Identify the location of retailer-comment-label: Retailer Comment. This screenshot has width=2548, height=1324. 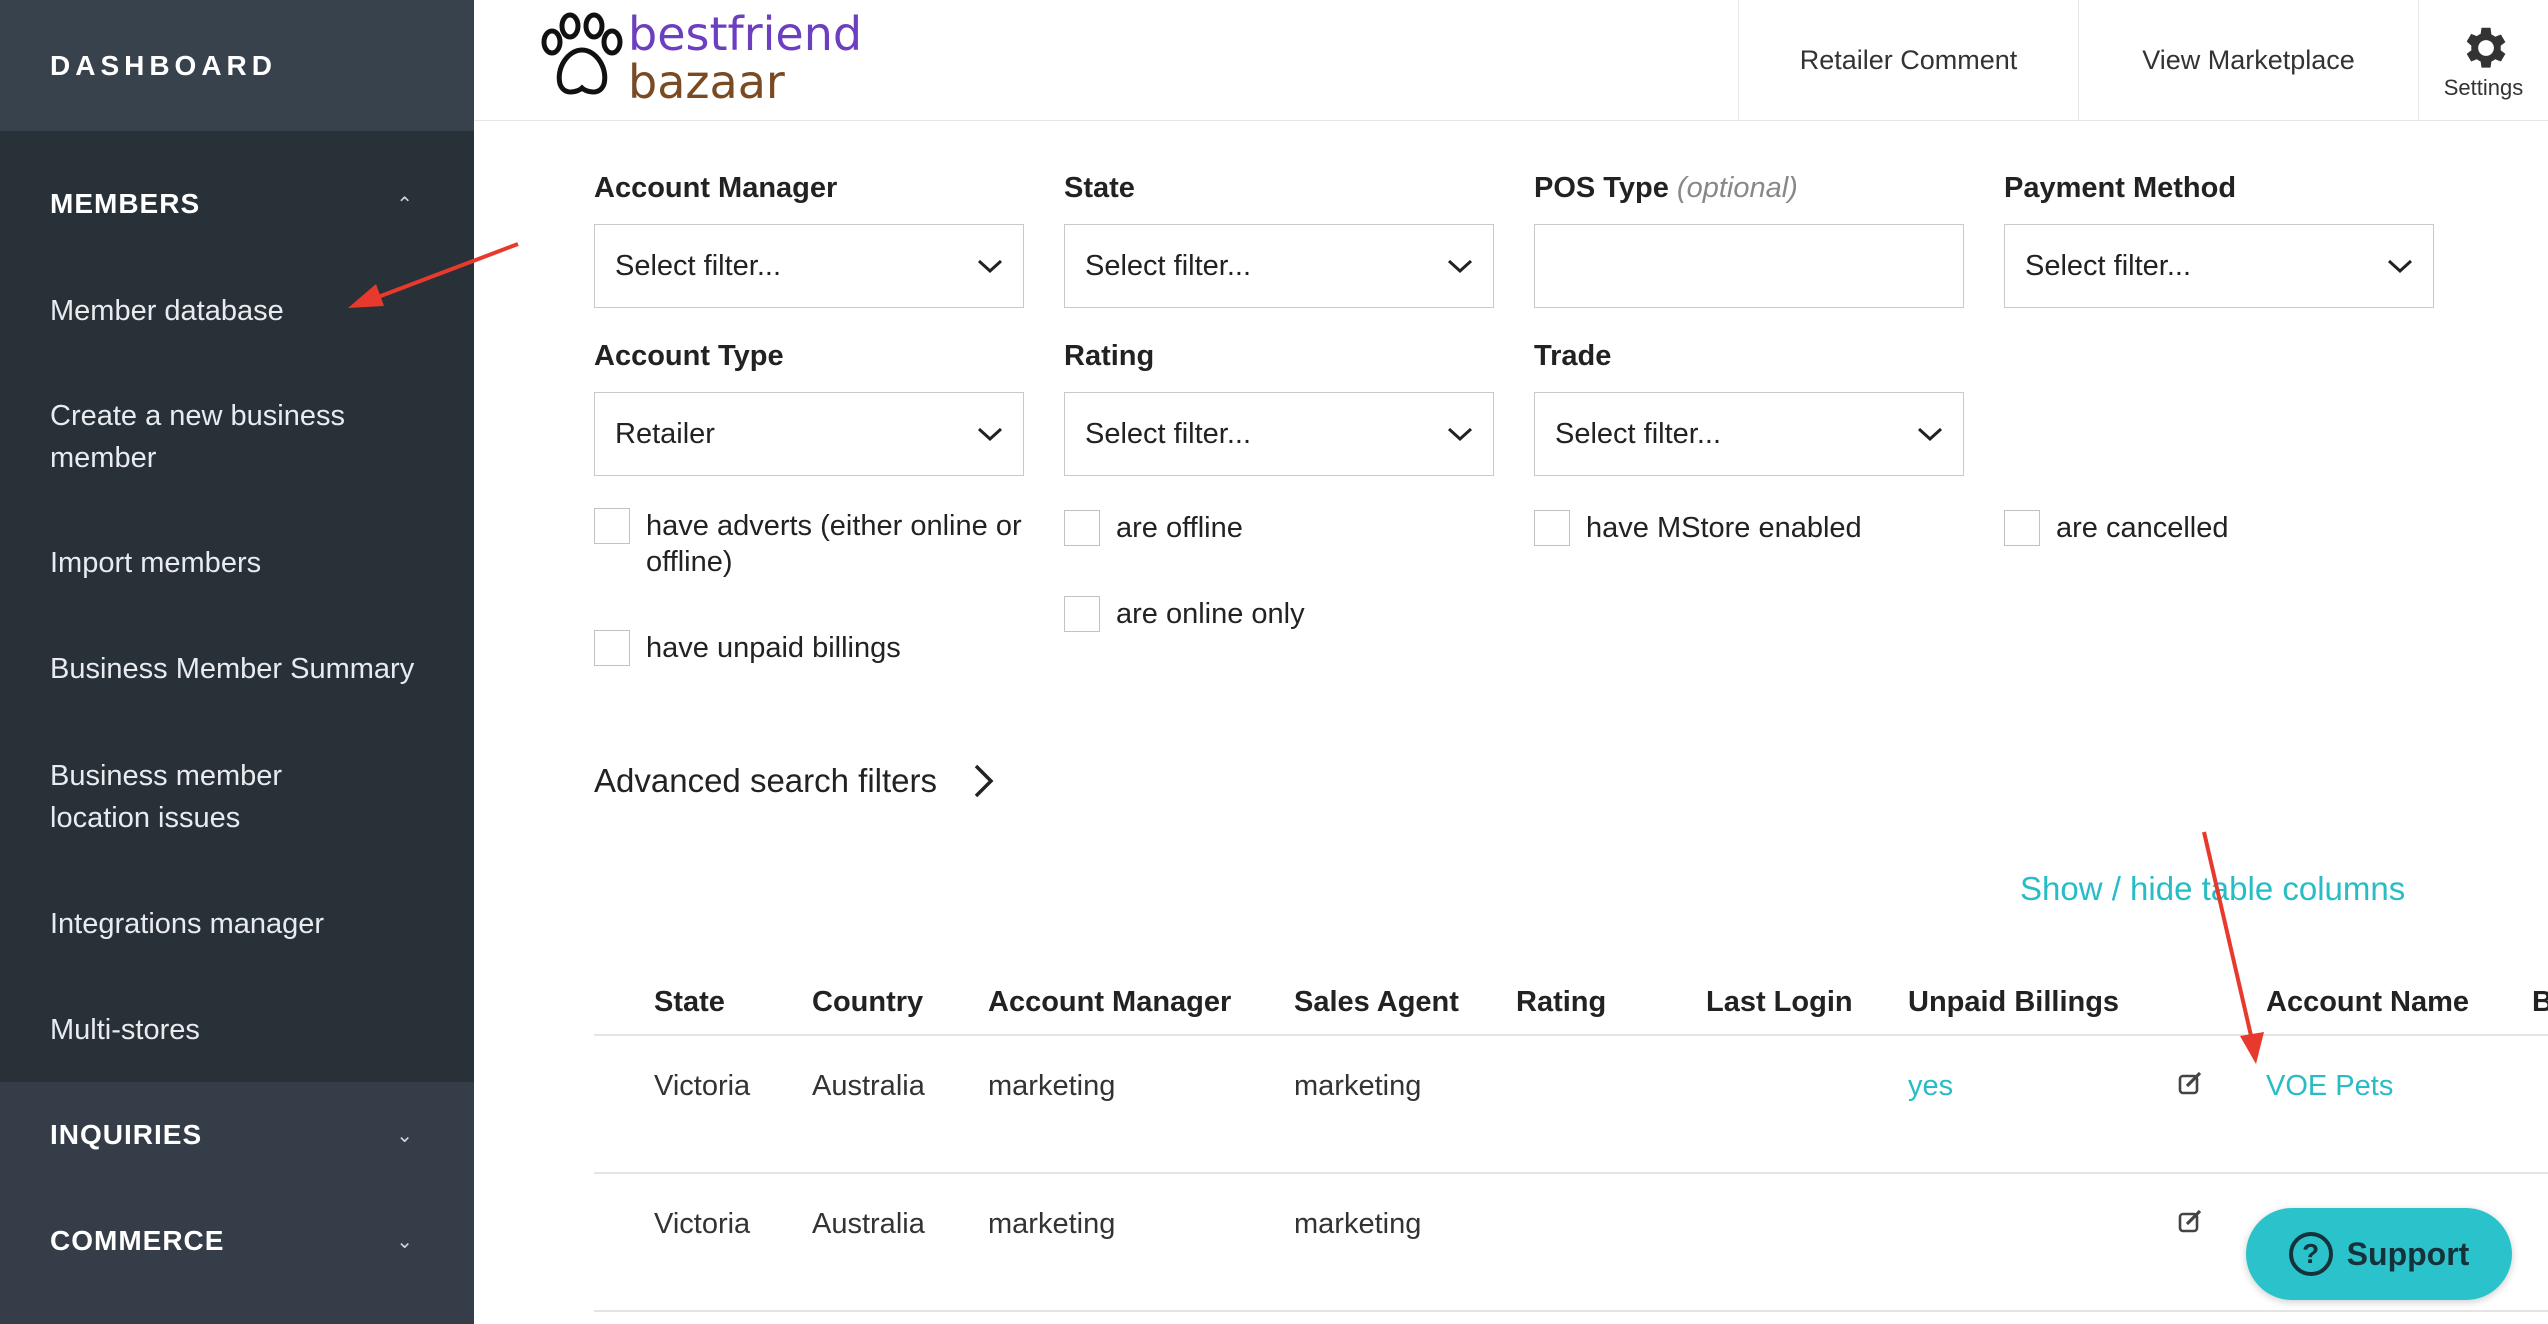
(1908, 60).